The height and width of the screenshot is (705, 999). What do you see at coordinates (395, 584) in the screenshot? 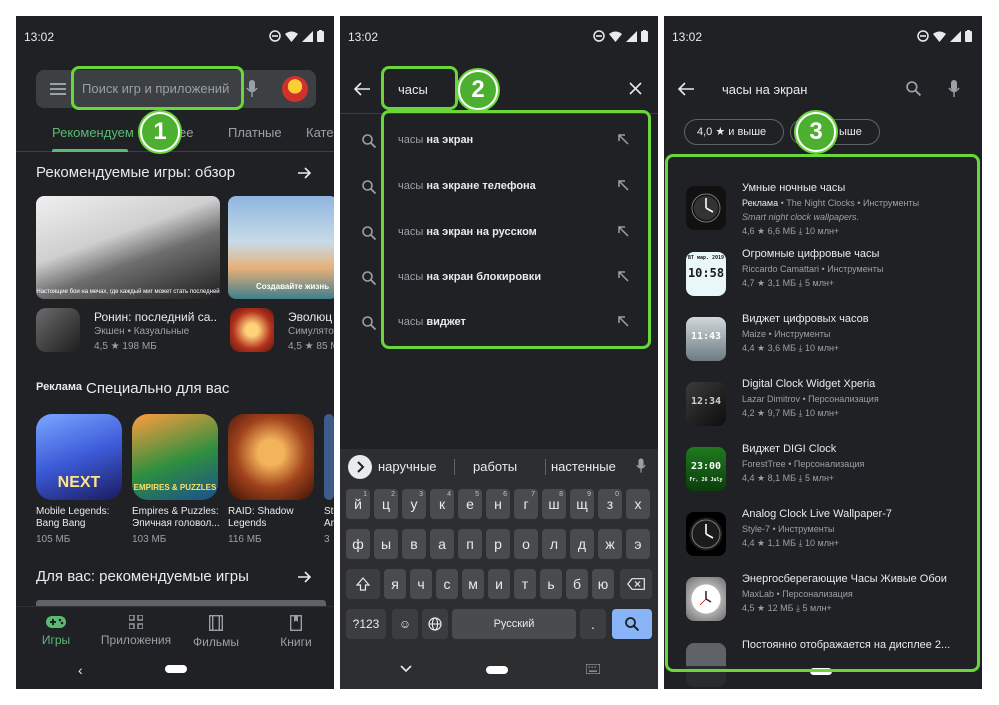
I see `key: я` at bounding box center [395, 584].